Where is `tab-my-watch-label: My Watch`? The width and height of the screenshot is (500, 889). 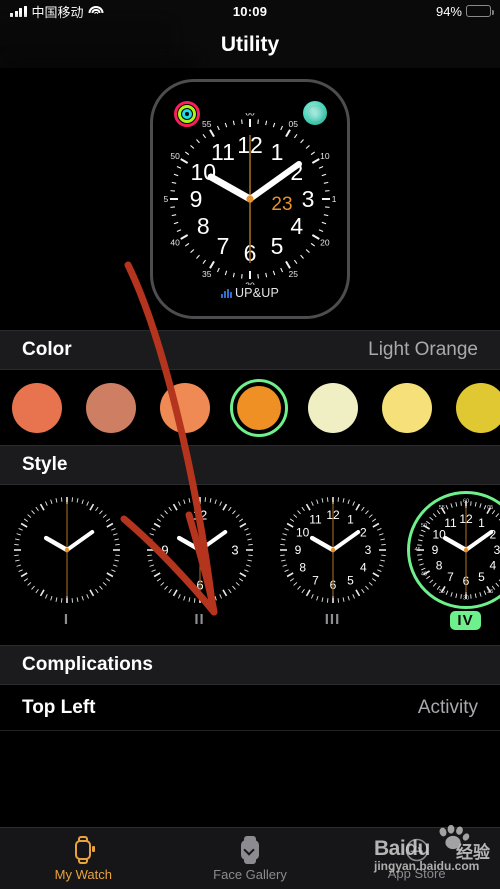 tab-my-watch-label: My Watch is located at coordinates (83, 874).